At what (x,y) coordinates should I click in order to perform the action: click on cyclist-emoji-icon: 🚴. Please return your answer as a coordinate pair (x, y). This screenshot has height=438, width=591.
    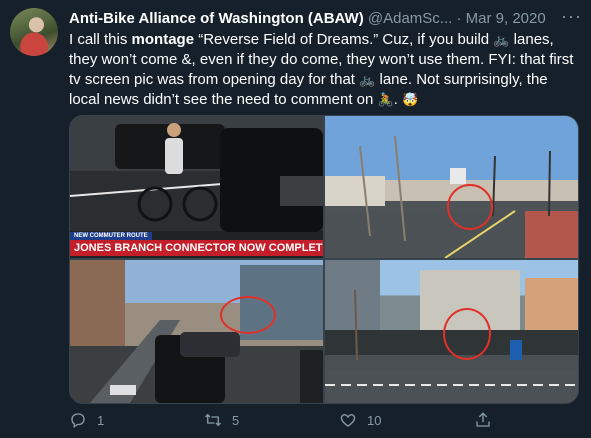
    Looking at the image, I should click on (385, 99).